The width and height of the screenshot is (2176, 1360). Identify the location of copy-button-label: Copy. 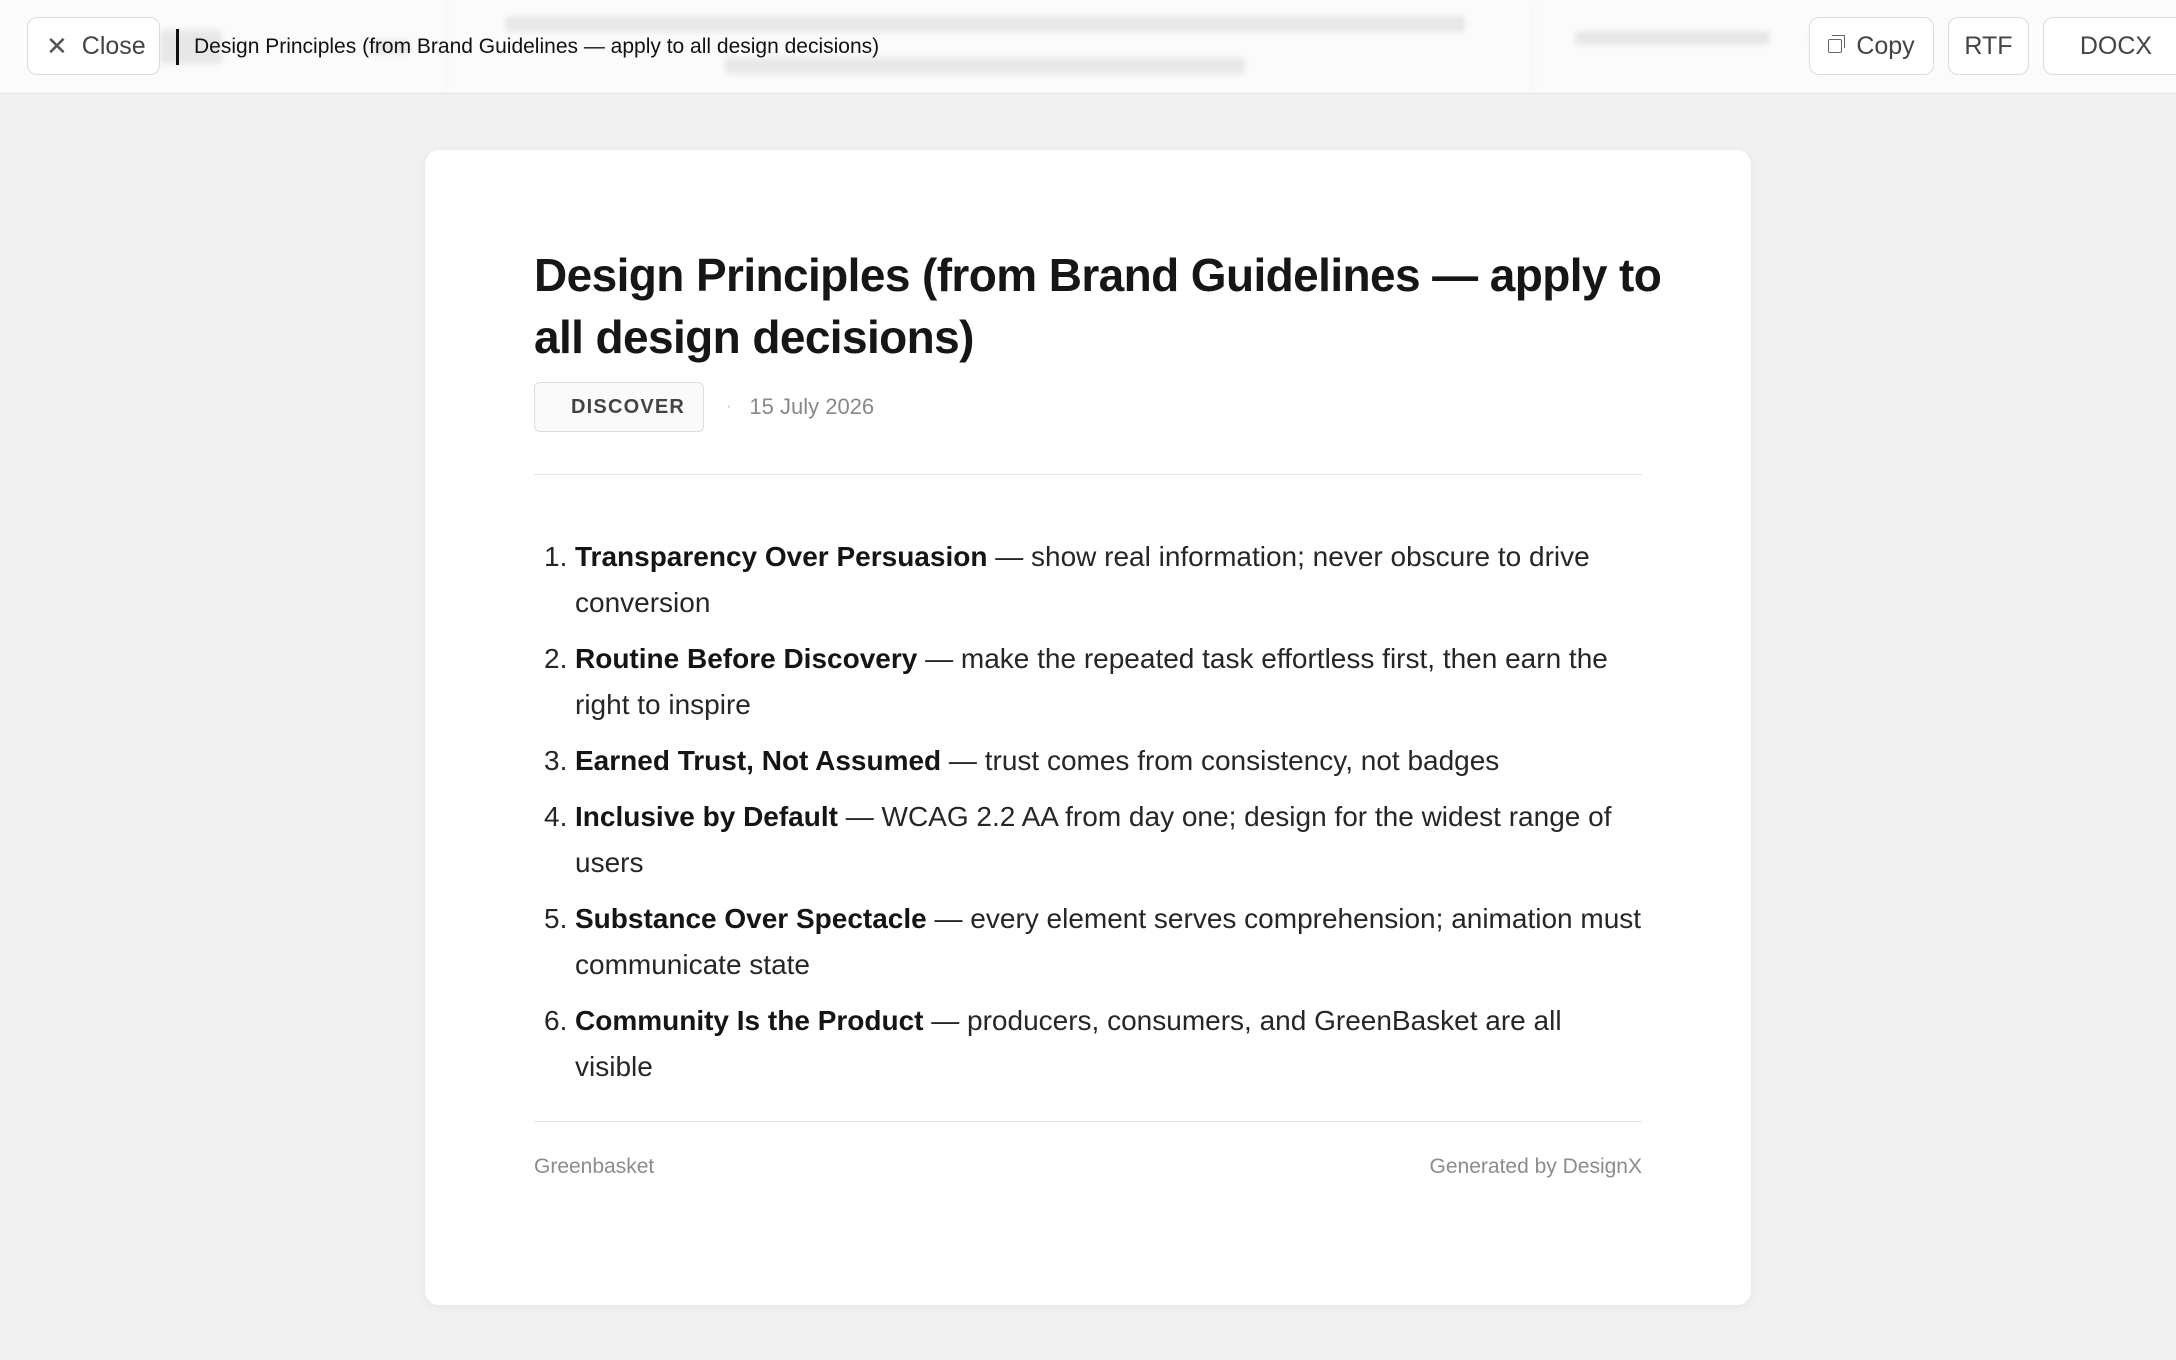
(1885, 45).